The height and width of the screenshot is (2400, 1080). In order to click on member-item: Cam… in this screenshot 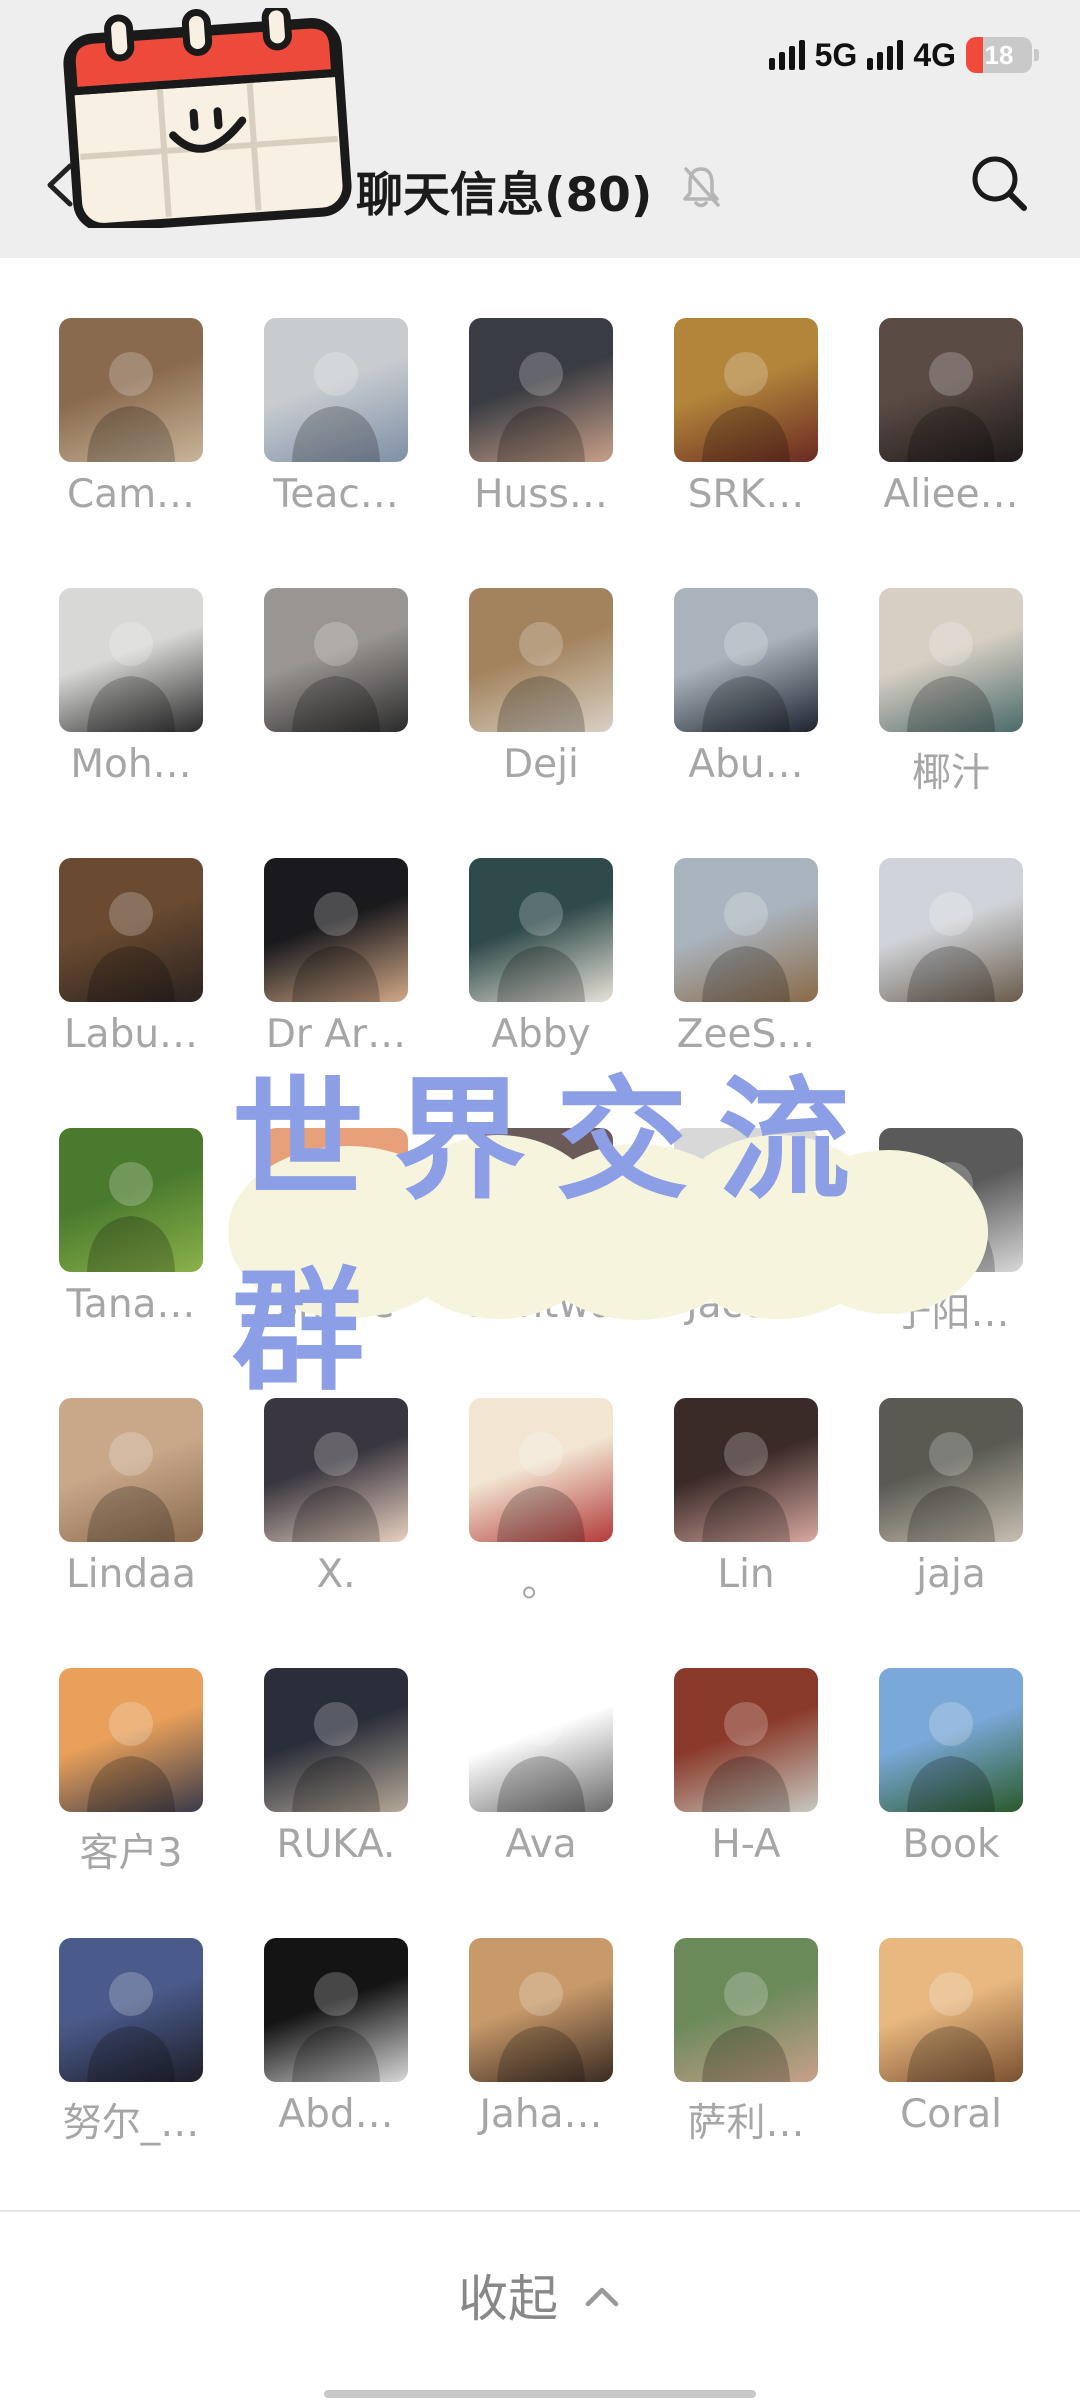, I will do `click(131, 417)`.